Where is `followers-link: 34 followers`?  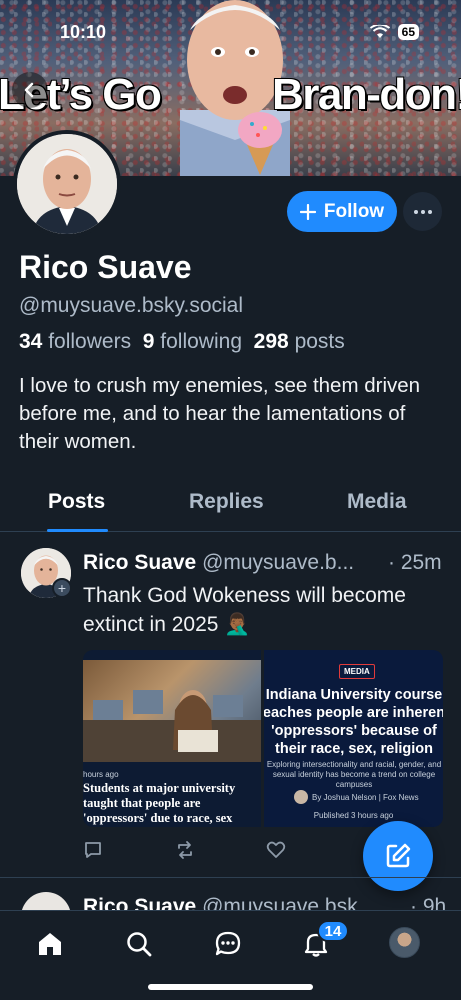
followers-link: 34 followers is located at coordinates (75, 341).